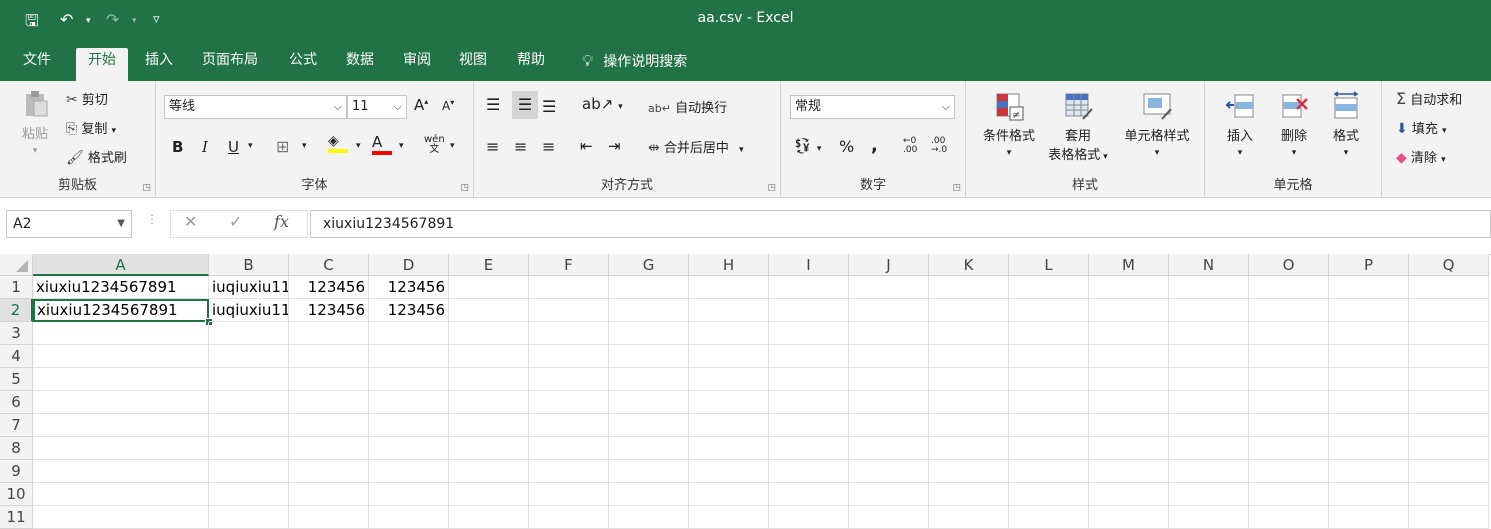  What do you see at coordinates (586, 146) in the screenshot?
I see `decrease-indent-icon: ⇤` at bounding box center [586, 146].